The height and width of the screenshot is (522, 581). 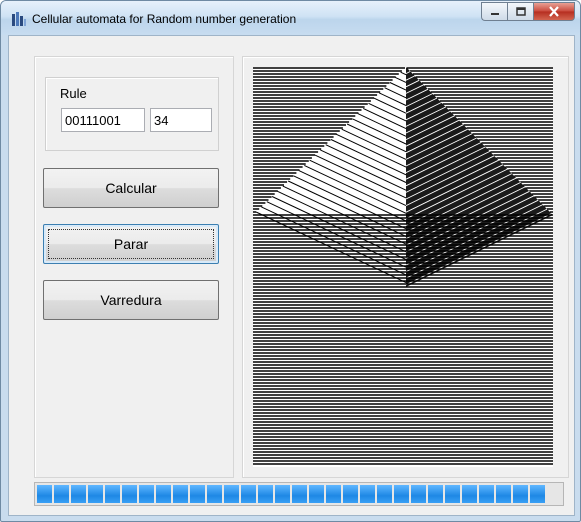 What do you see at coordinates (131, 244) in the screenshot?
I see `parar-button: Parar` at bounding box center [131, 244].